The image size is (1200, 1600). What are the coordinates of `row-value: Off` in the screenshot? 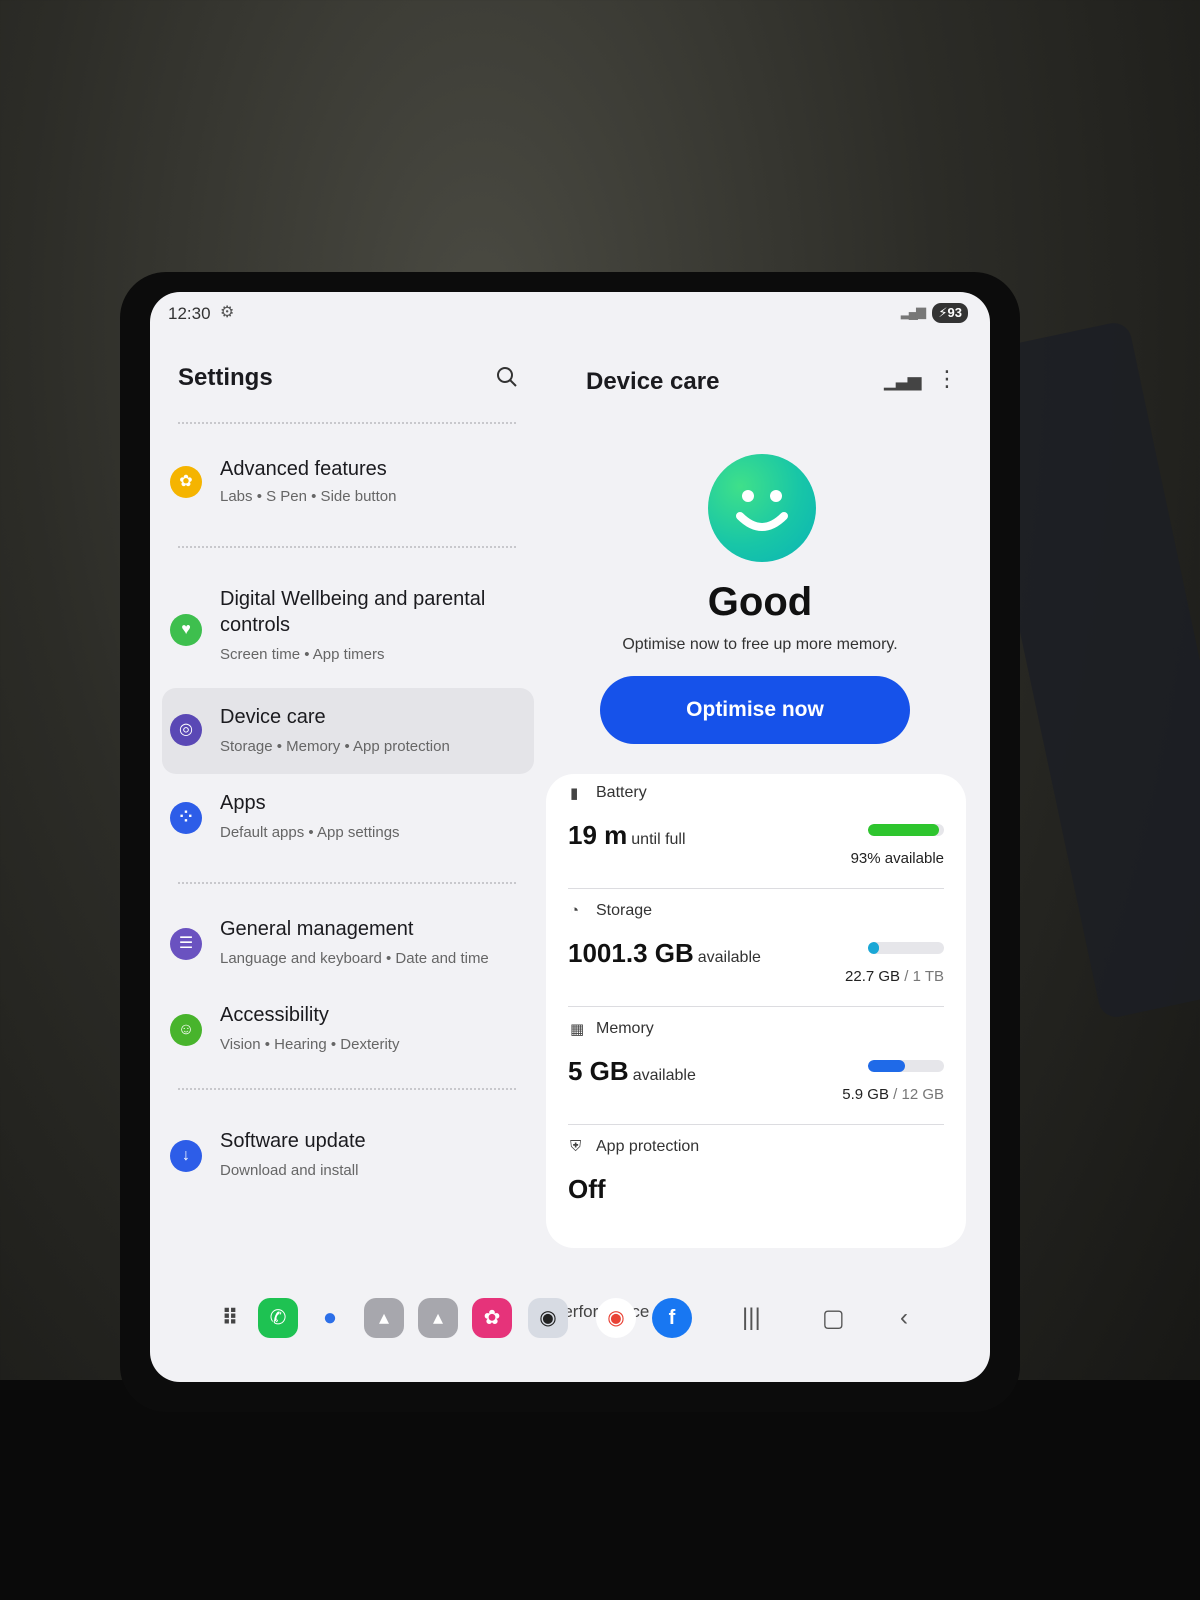 It's located at (587, 1189).